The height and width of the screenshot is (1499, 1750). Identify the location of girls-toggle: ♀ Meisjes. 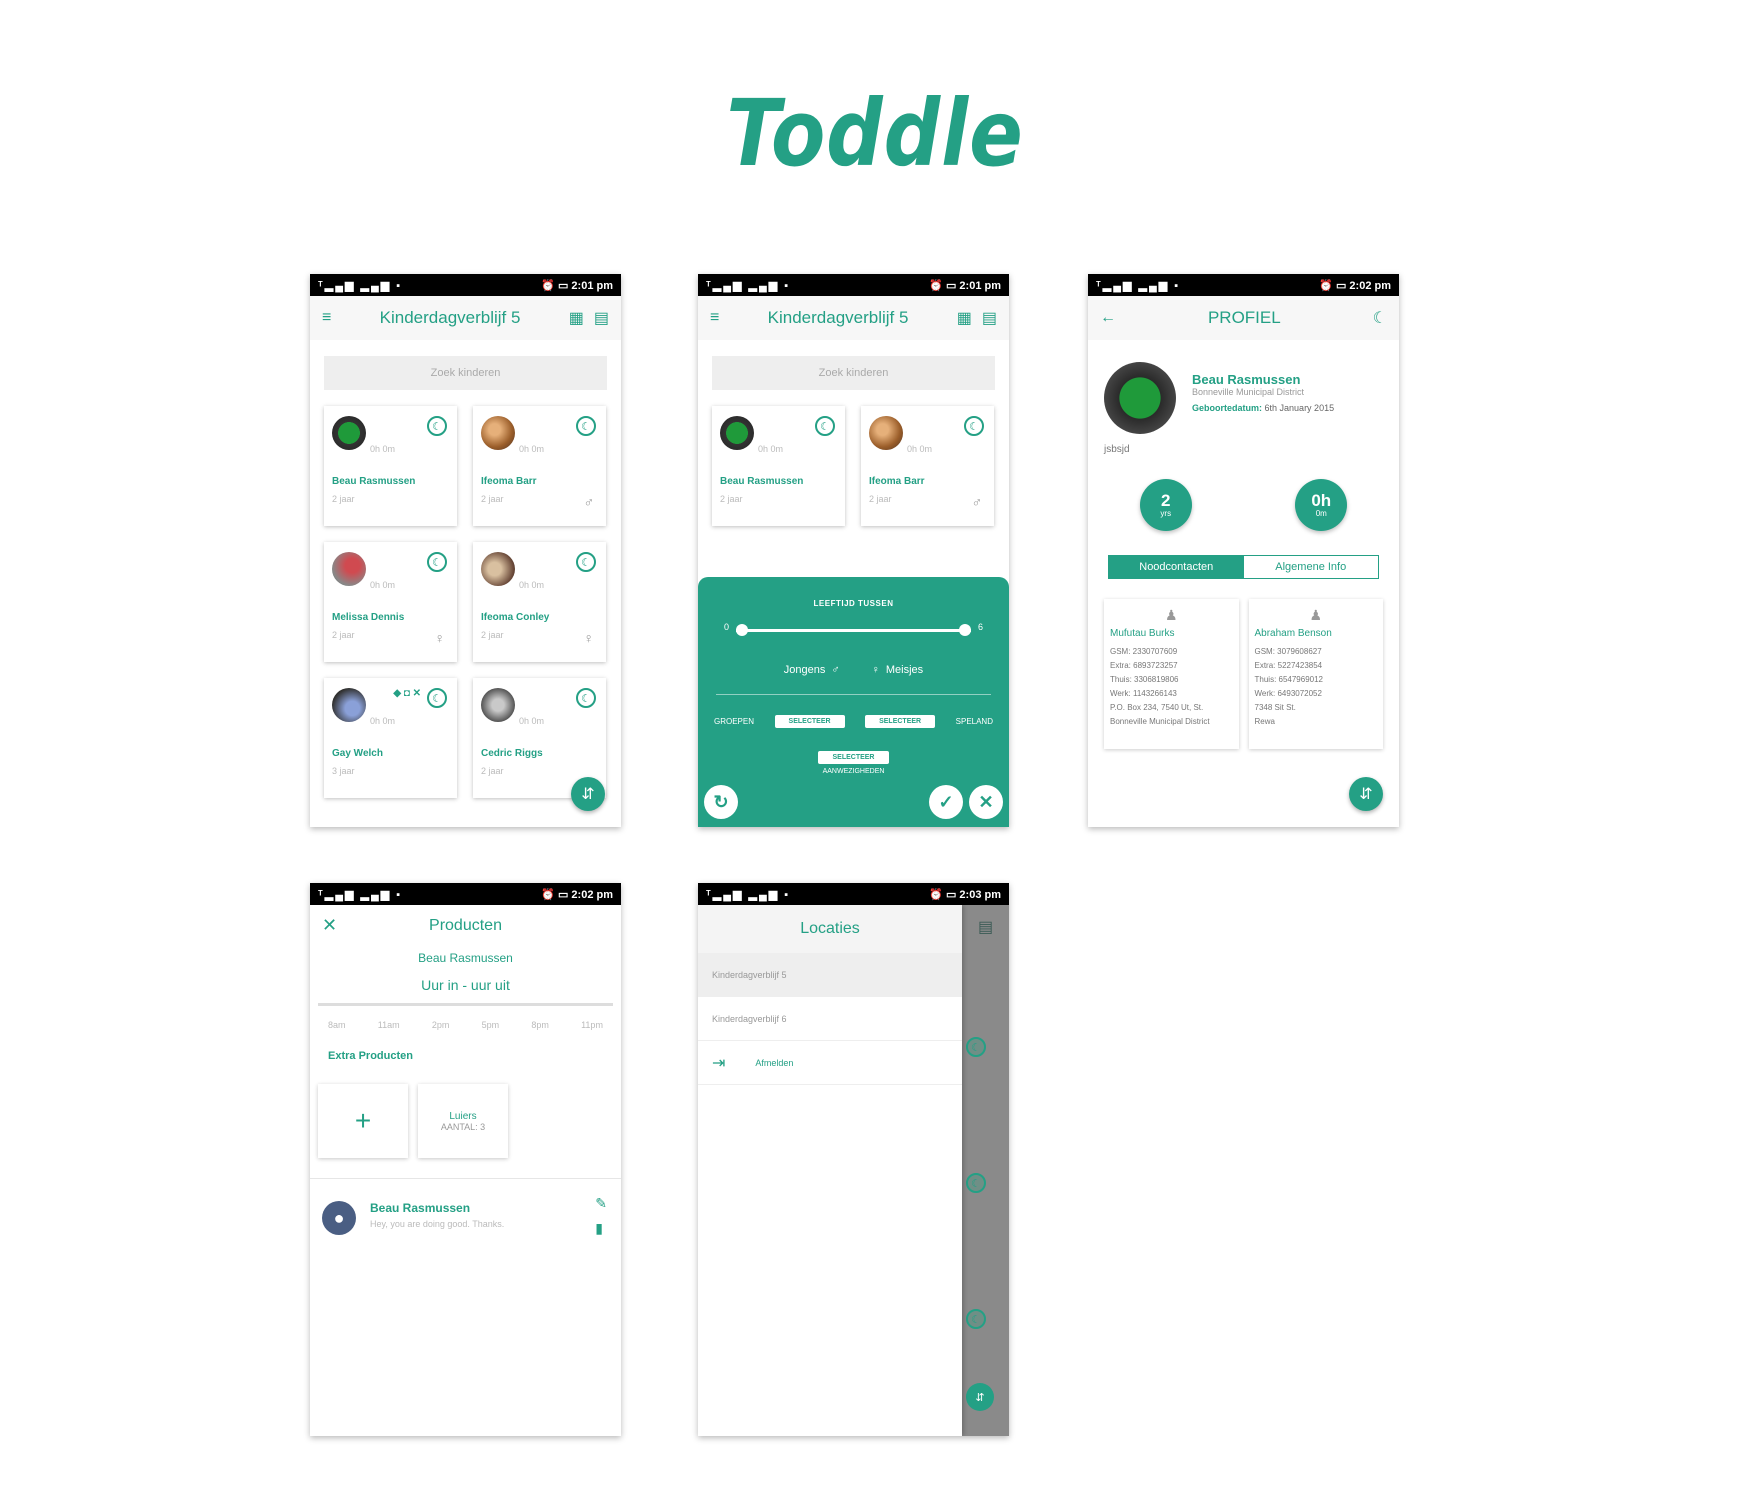
(898, 670).